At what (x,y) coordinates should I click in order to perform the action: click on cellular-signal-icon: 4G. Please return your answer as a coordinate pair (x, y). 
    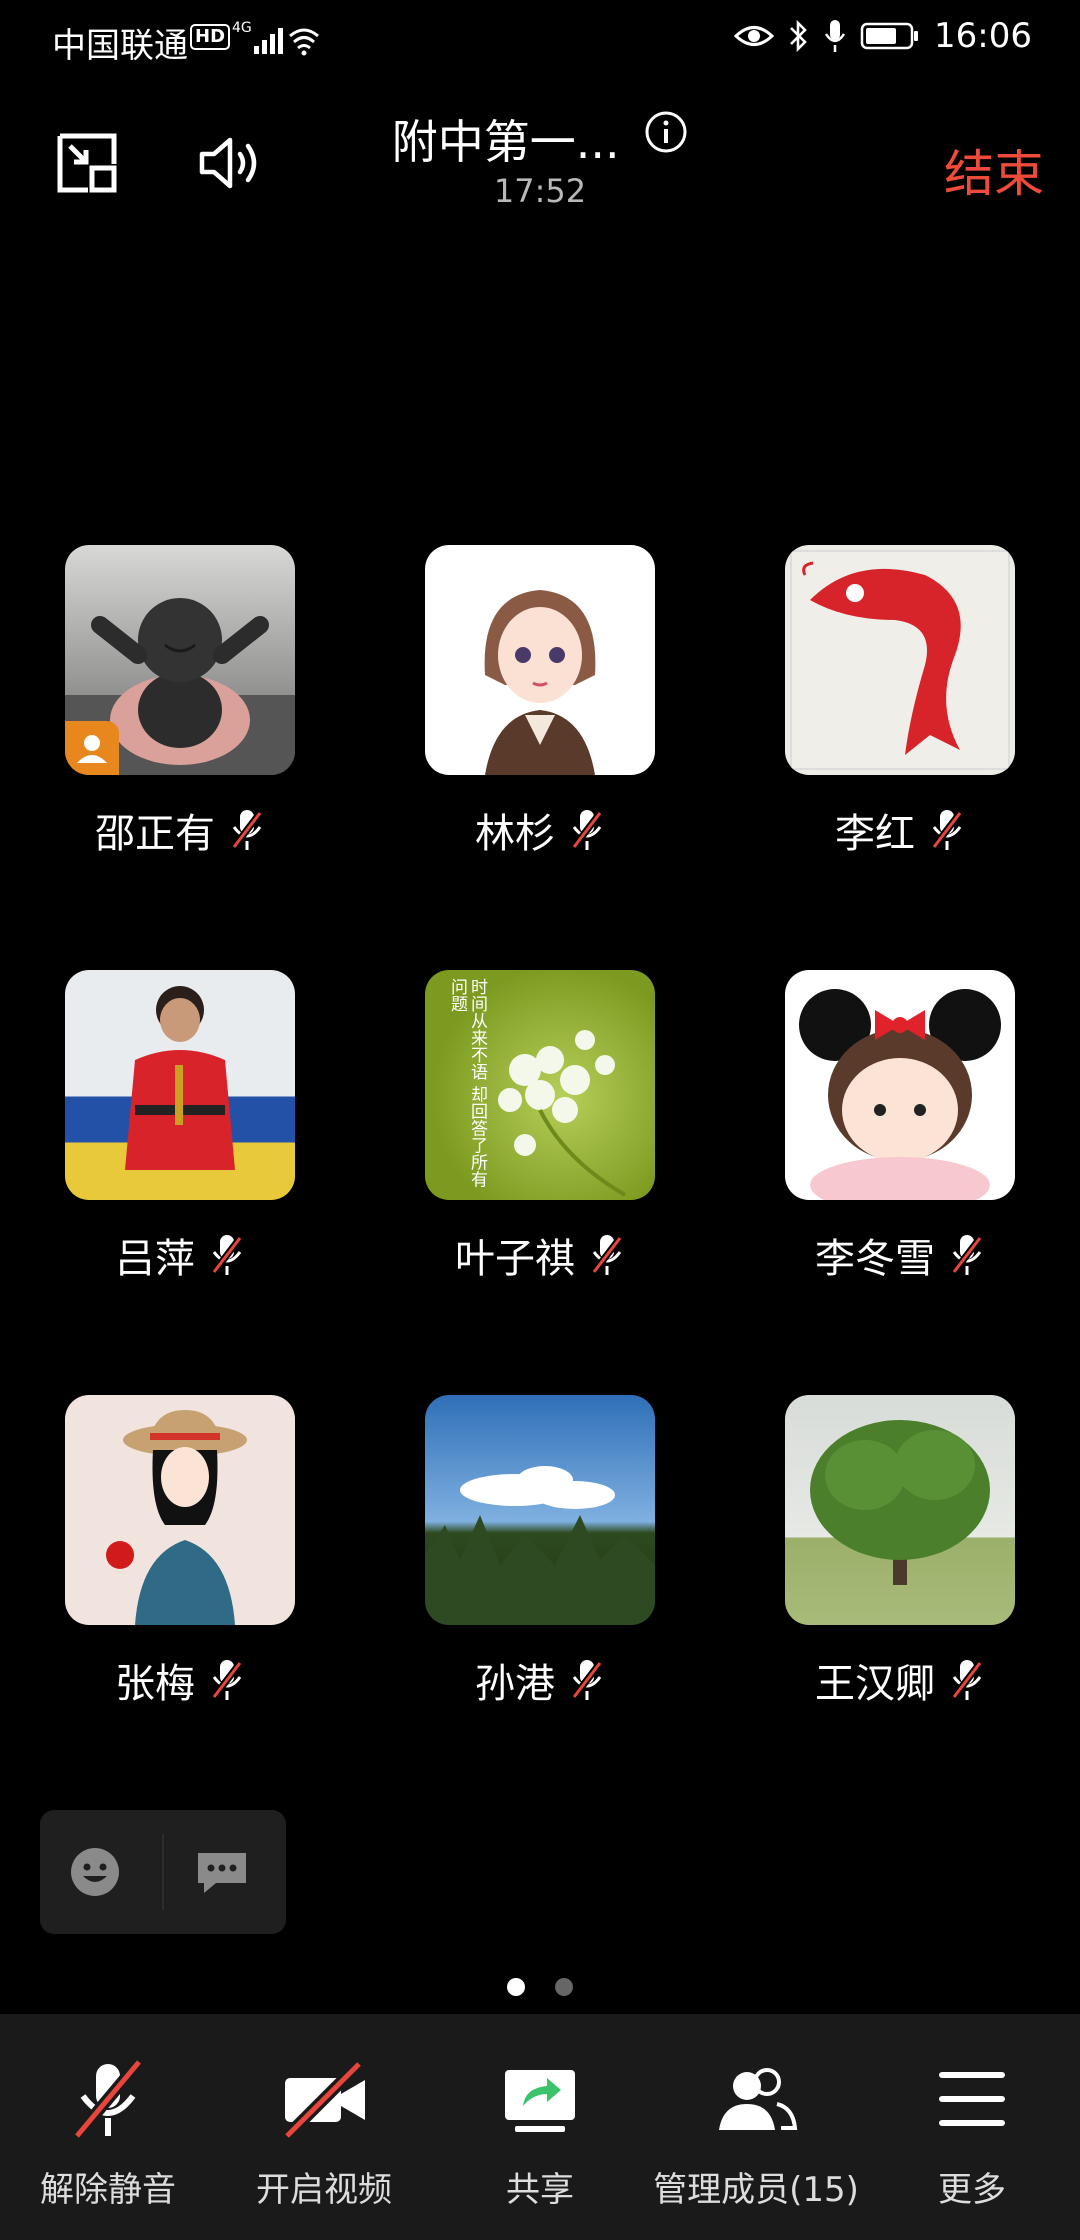
    Looking at the image, I should click on (275, 38).